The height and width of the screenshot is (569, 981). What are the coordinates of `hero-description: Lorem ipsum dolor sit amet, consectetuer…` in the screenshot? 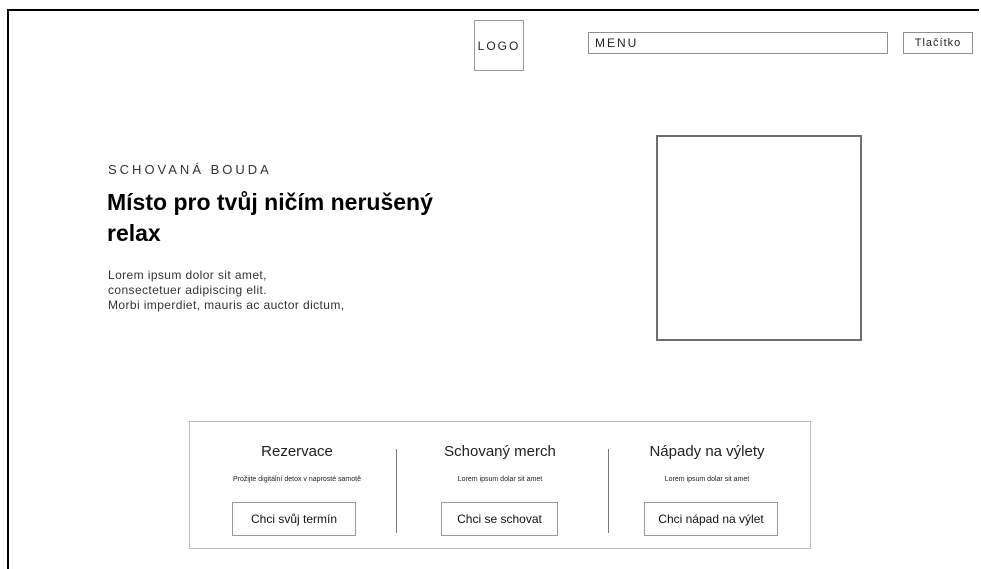 It's located at (268, 290).